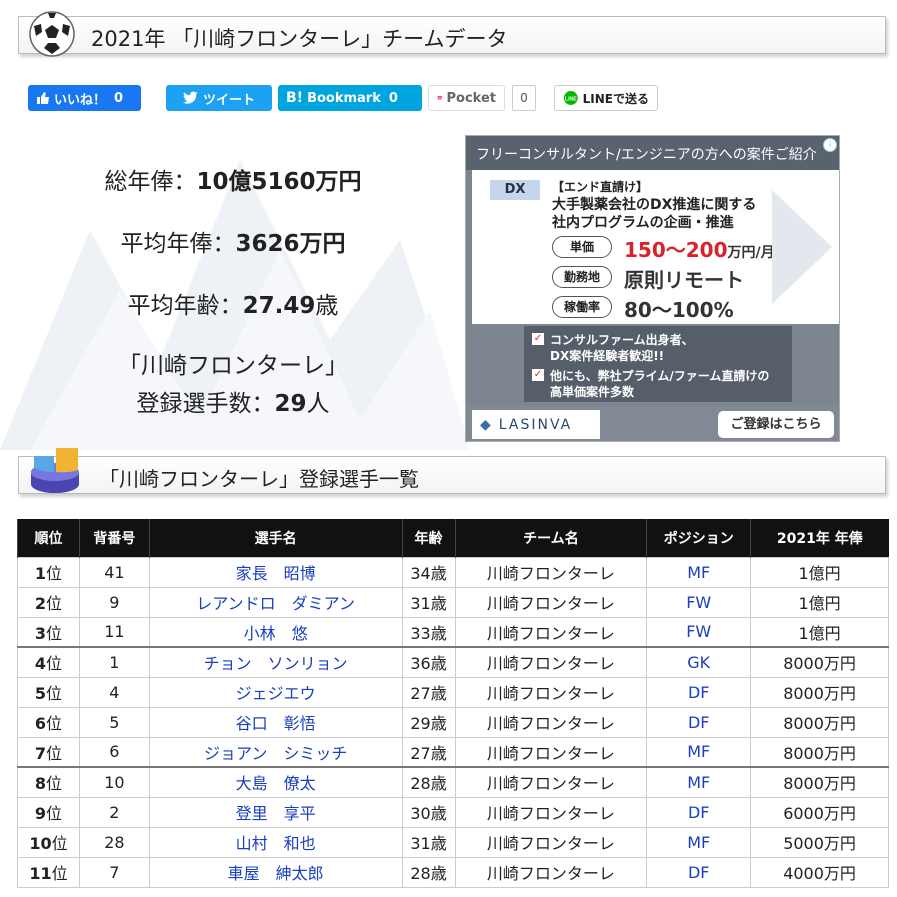 Image resolution: width=897 pixels, height=897 pixels. What do you see at coordinates (279, 306) in the screenshot?
I see `average-age-value: 27.49` at bounding box center [279, 306].